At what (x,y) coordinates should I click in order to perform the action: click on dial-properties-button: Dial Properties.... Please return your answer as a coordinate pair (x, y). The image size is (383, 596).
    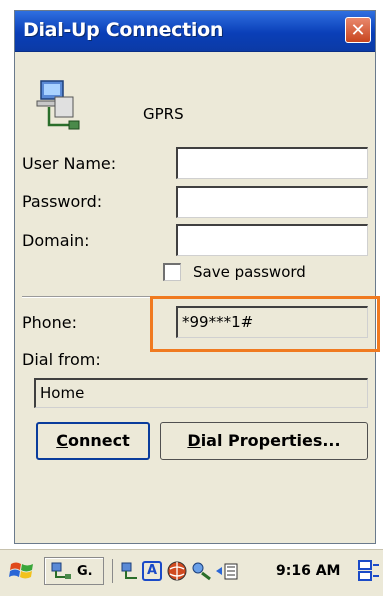
    Looking at the image, I should click on (264, 441).